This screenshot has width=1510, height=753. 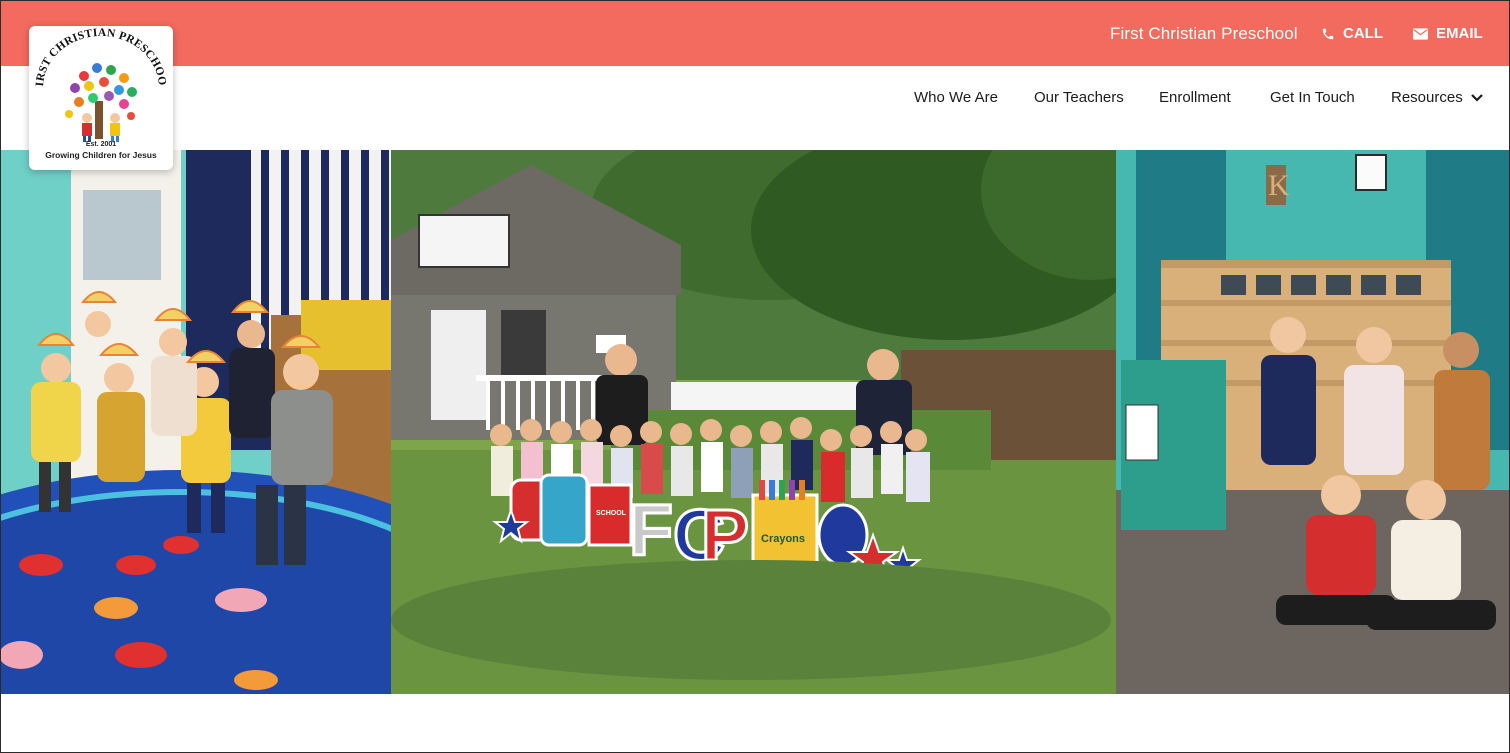 I want to click on nav-resources: Resources, so click(x=1437, y=97).